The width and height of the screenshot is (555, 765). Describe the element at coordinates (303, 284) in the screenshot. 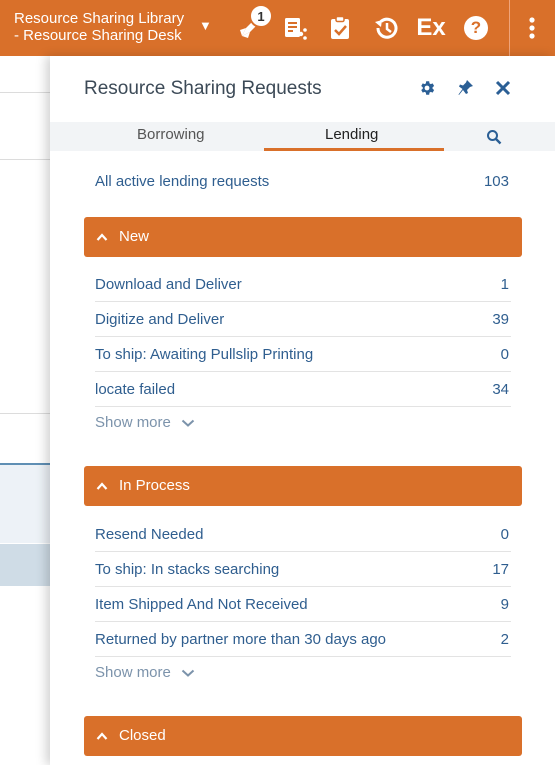

I see `list-item: Download and Deliver 1` at that location.